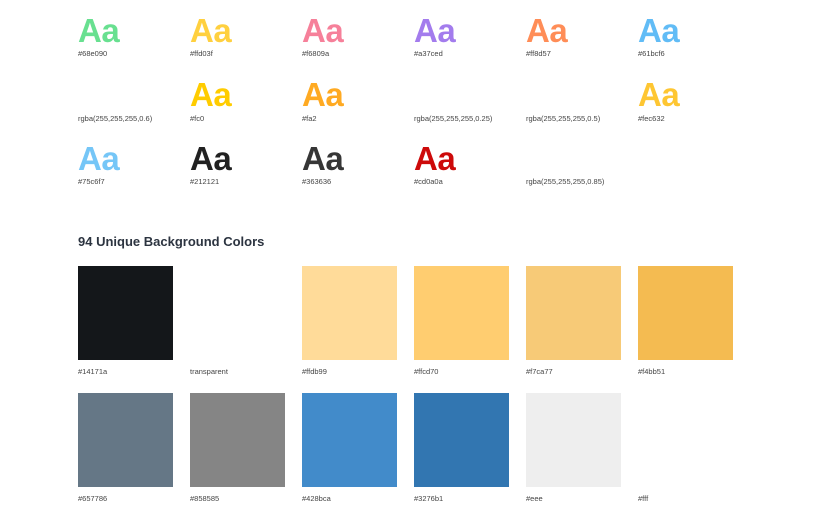  I want to click on background-color-sample: #fff, so click(694, 456).